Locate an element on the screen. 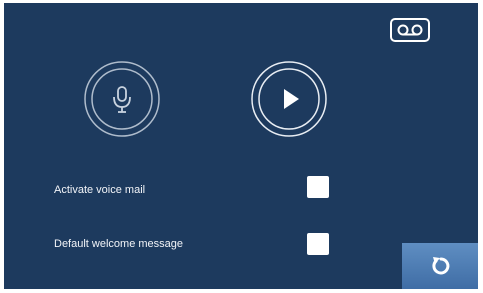 Image resolution: width=483 pixels, height=293 pixels. back-button is located at coordinates (440, 266).